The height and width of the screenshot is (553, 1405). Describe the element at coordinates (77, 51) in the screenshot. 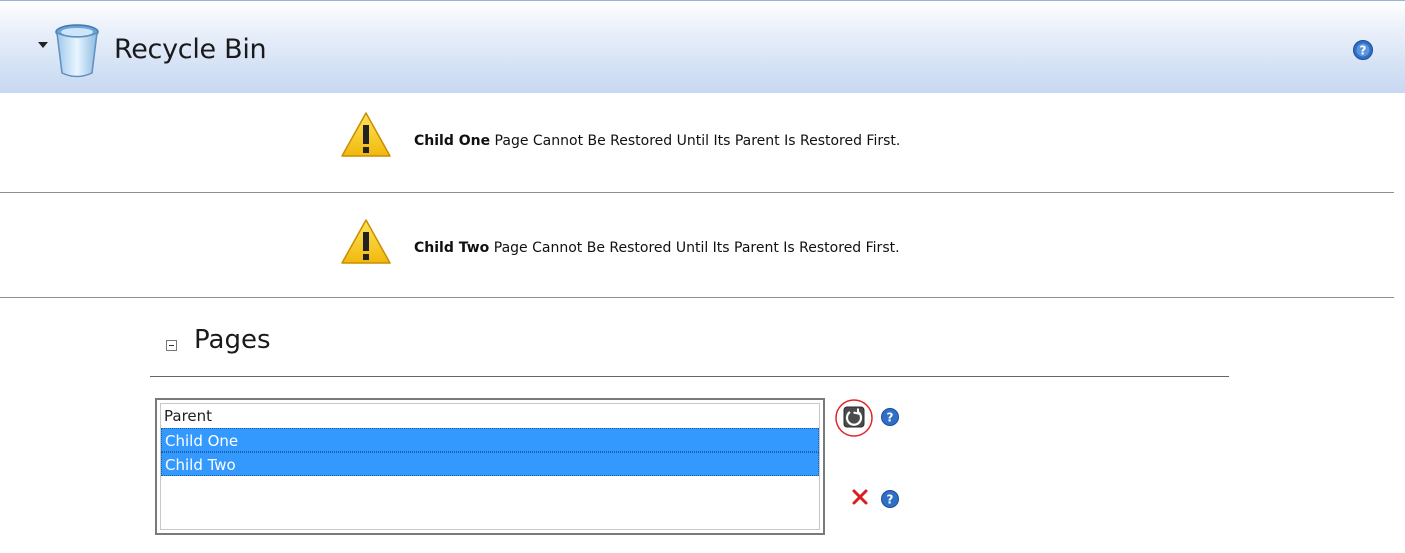

I see `recycle-bin-icon` at that location.